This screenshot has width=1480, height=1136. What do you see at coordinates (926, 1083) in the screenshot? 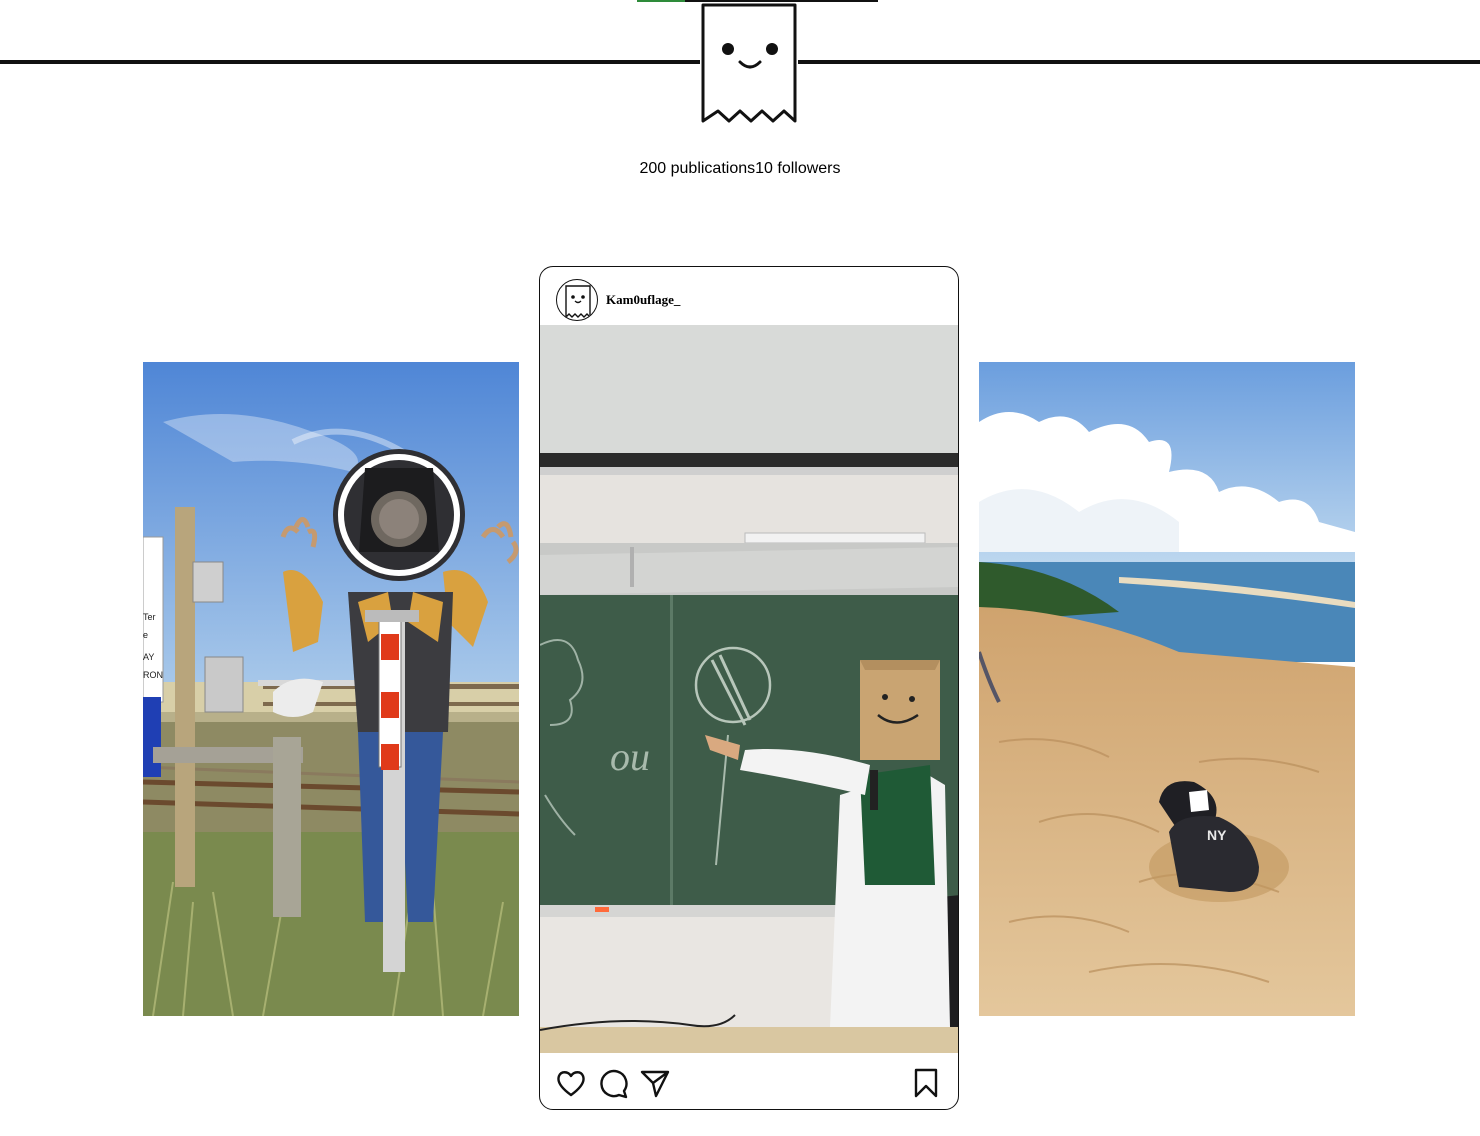
I see `bookmark-icon` at bounding box center [926, 1083].